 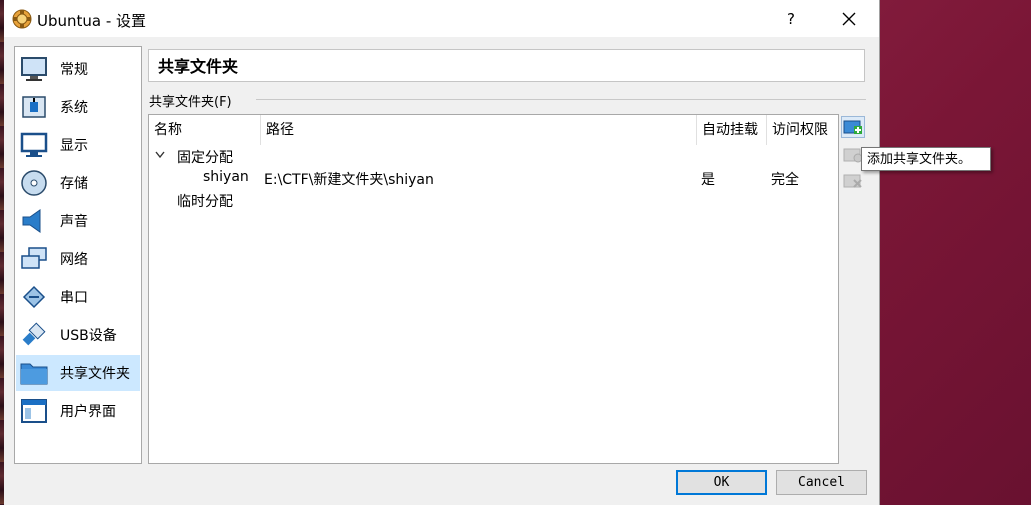 I want to click on sidebar-item-label: 显示, so click(x=74, y=146).